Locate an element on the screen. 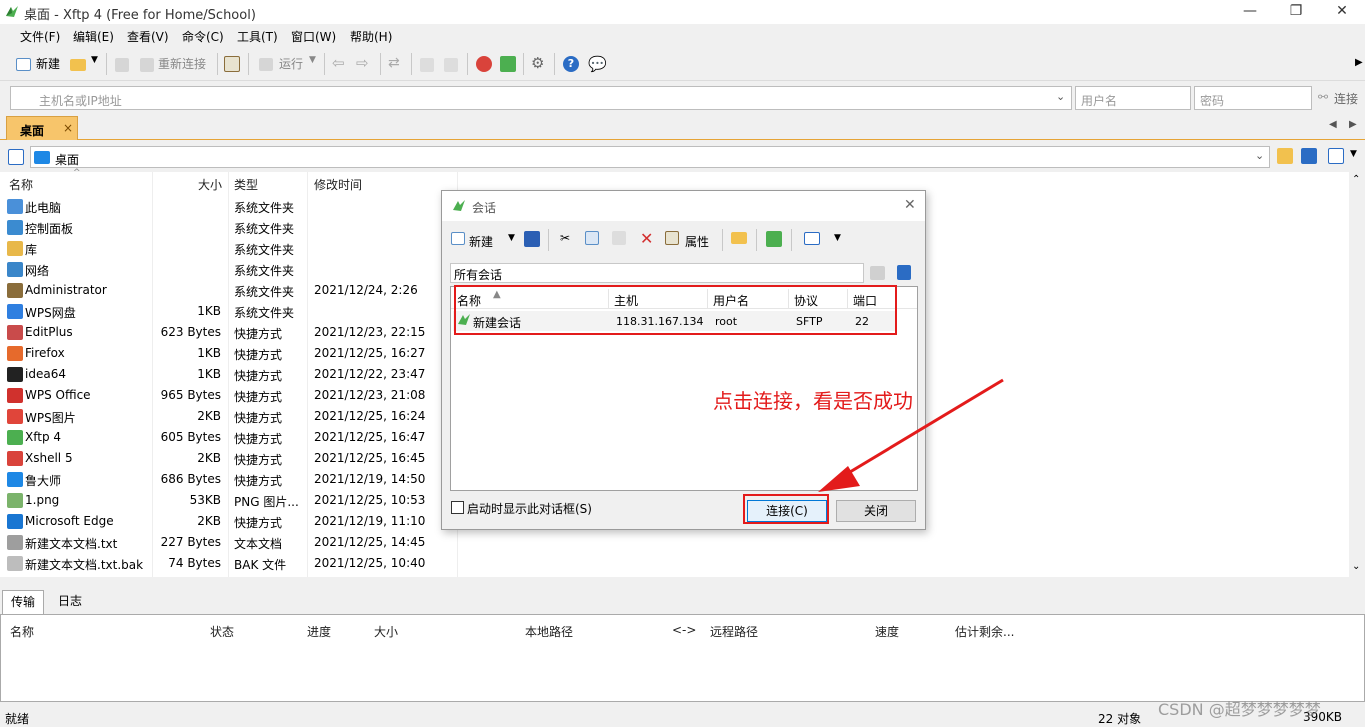  reconnect-button: 重新连接 is located at coordinates (182, 64).